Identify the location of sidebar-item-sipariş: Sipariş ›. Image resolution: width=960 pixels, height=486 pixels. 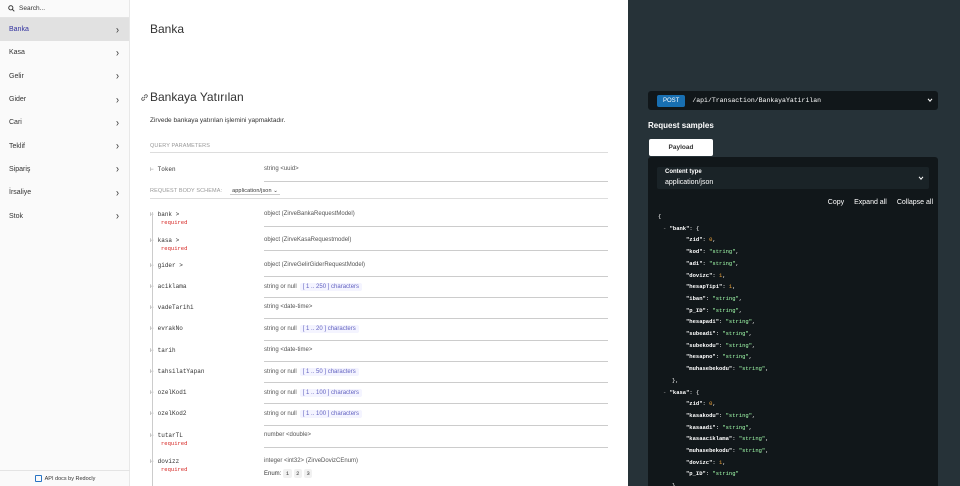
(64, 169).